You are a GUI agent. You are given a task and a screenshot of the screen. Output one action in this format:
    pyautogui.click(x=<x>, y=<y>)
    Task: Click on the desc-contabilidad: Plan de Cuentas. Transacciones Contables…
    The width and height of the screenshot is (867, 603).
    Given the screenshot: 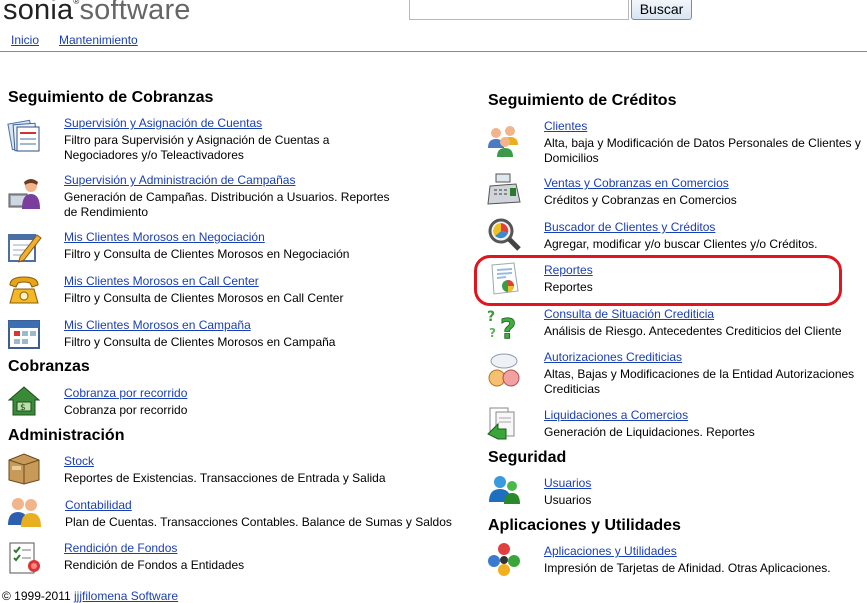 What is the action you would take?
    pyautogui.click(x=258, y=522)
    